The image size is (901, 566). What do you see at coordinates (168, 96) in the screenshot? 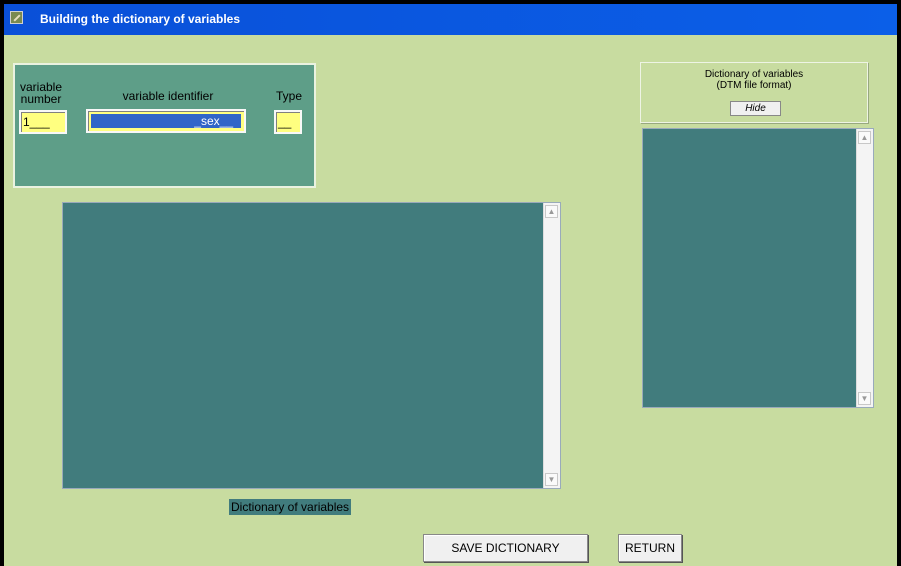
I see `variable-identifier-label: variable identifier` at bounding box center [168, 96].